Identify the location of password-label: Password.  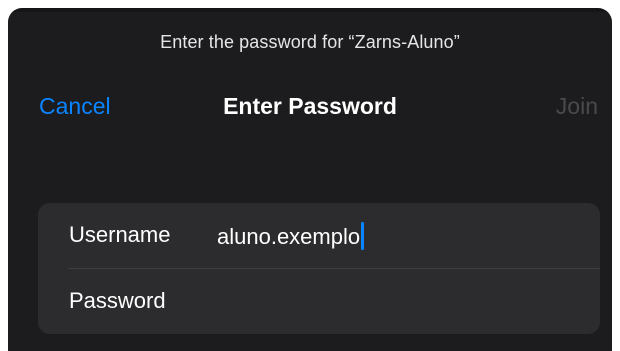
(117, 300).